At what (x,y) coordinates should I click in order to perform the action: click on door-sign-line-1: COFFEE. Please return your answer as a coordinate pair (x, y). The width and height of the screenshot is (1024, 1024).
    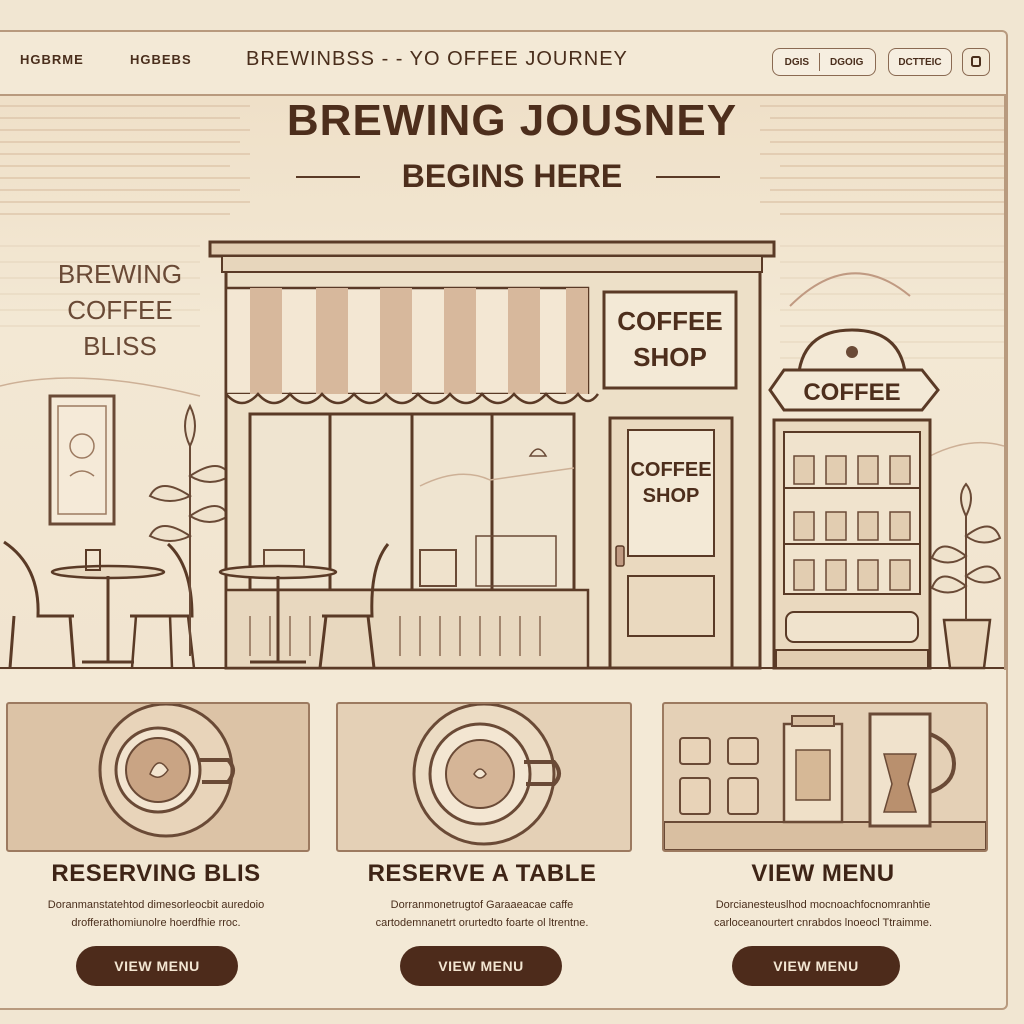
    Looking at the image, I should click on (670, 470).